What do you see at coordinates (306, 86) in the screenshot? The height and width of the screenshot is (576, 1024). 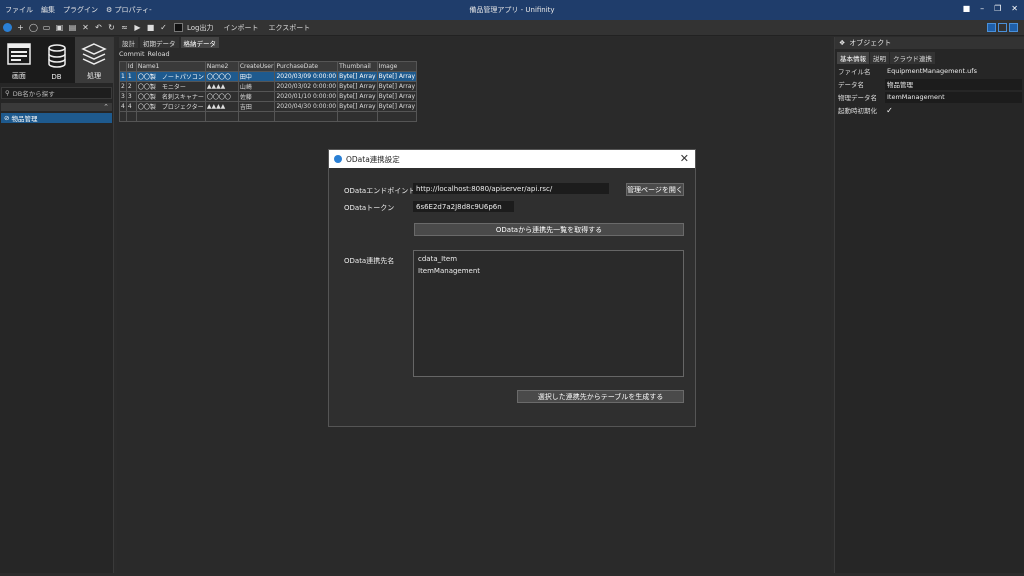 I see `cell-purchase-date: 2020/03/02 0:00:00` at bounding box center [306, 86].